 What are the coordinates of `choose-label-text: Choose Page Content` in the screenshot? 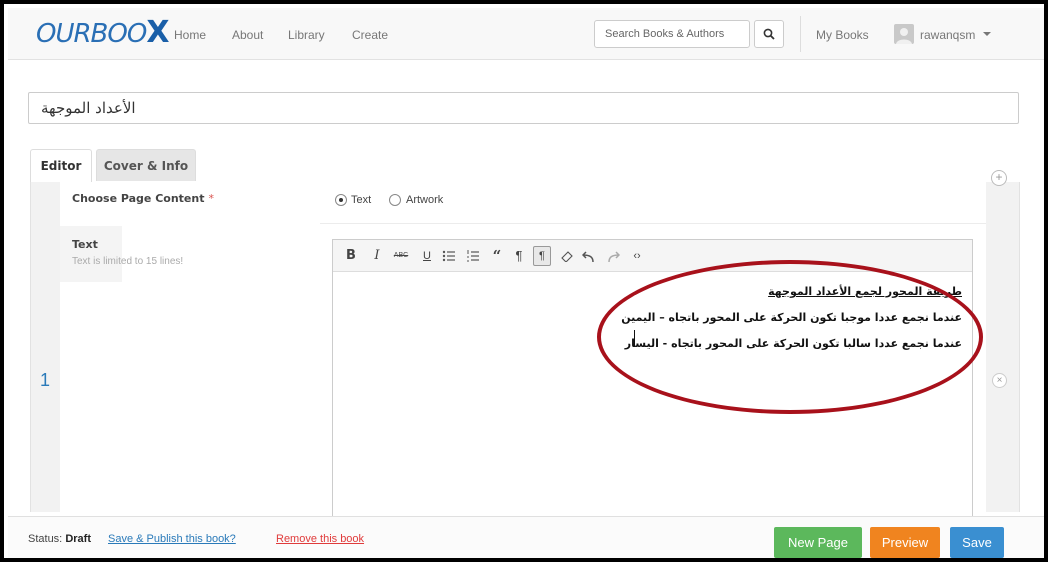 It's located at (138, 198).